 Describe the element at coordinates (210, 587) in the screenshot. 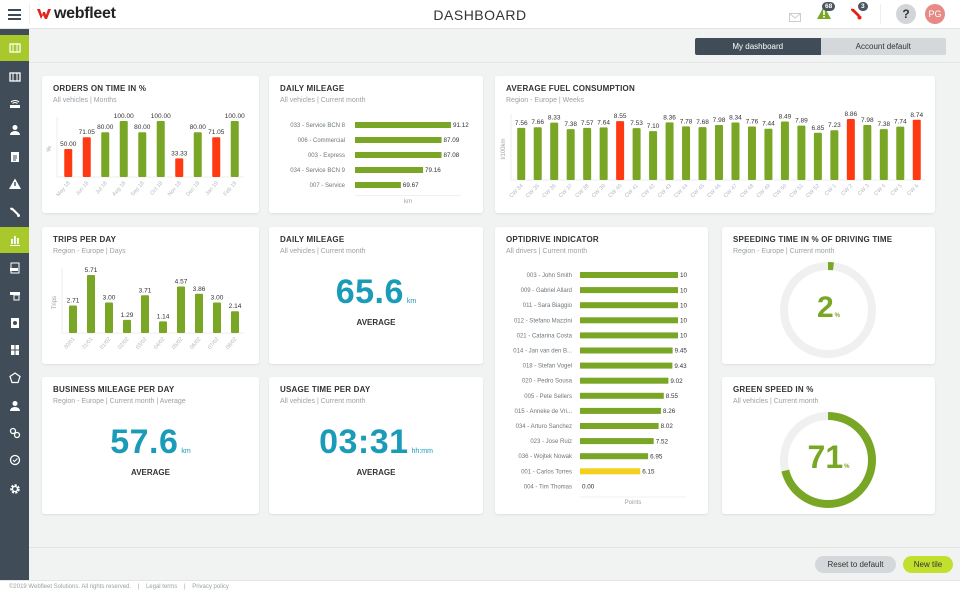

I see `privacy-policy-link: Privacy policy` at that location.